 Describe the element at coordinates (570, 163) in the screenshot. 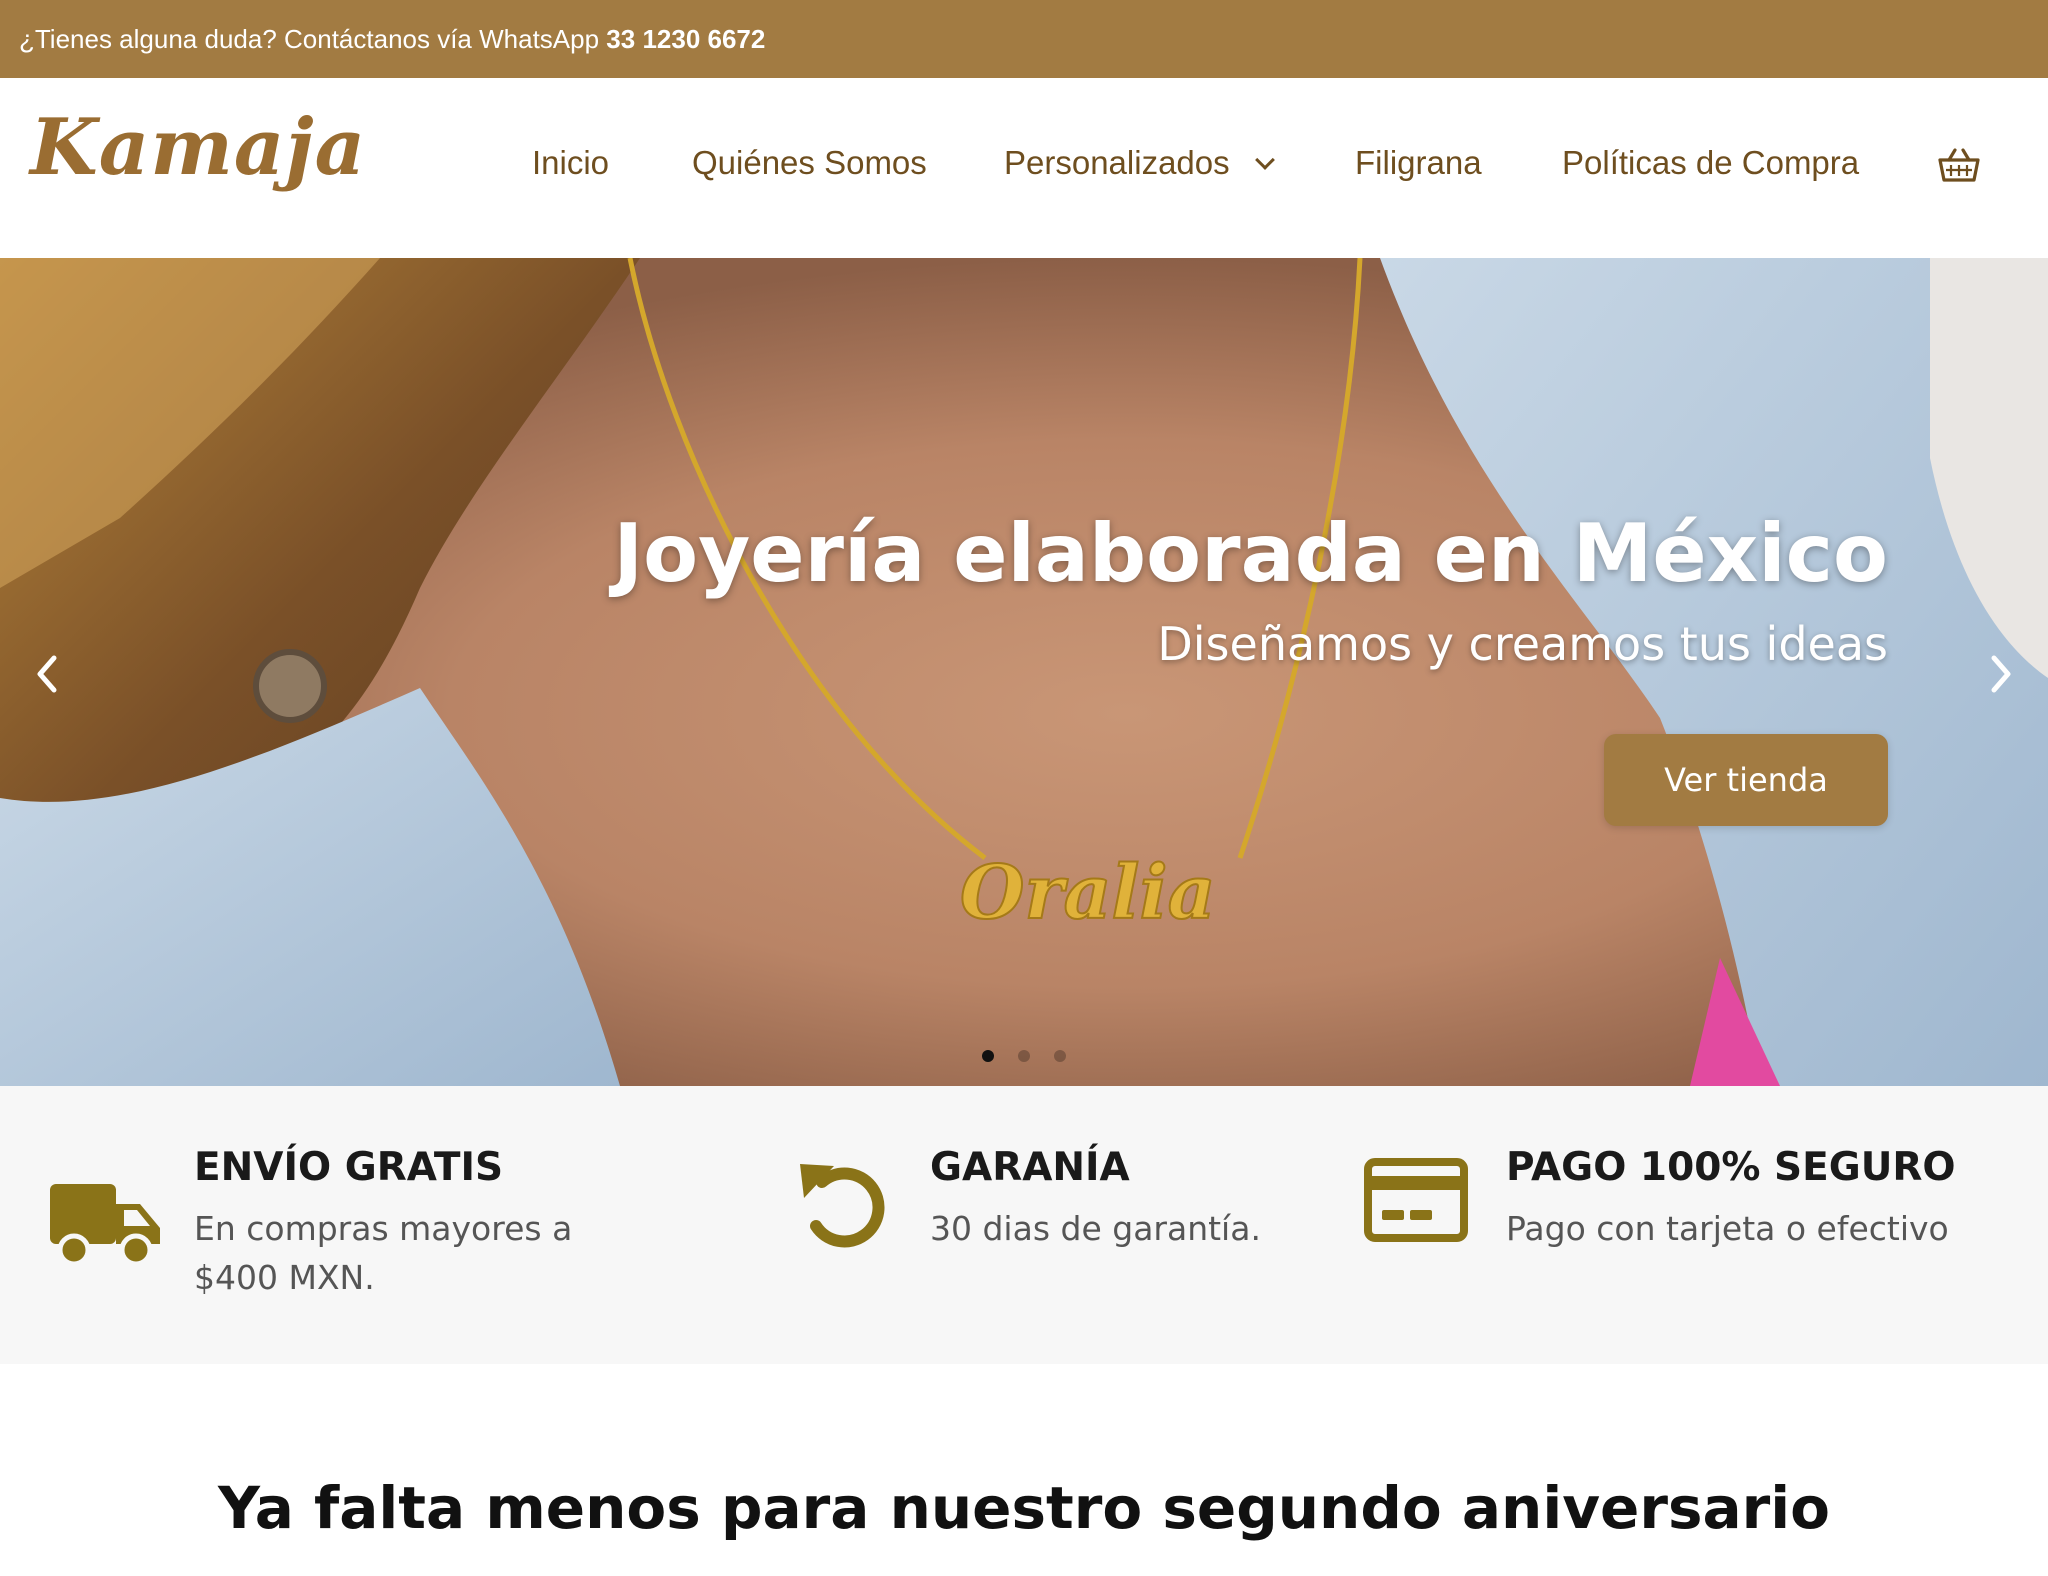

I see `nav-item-inicio: Inicio` at that location.